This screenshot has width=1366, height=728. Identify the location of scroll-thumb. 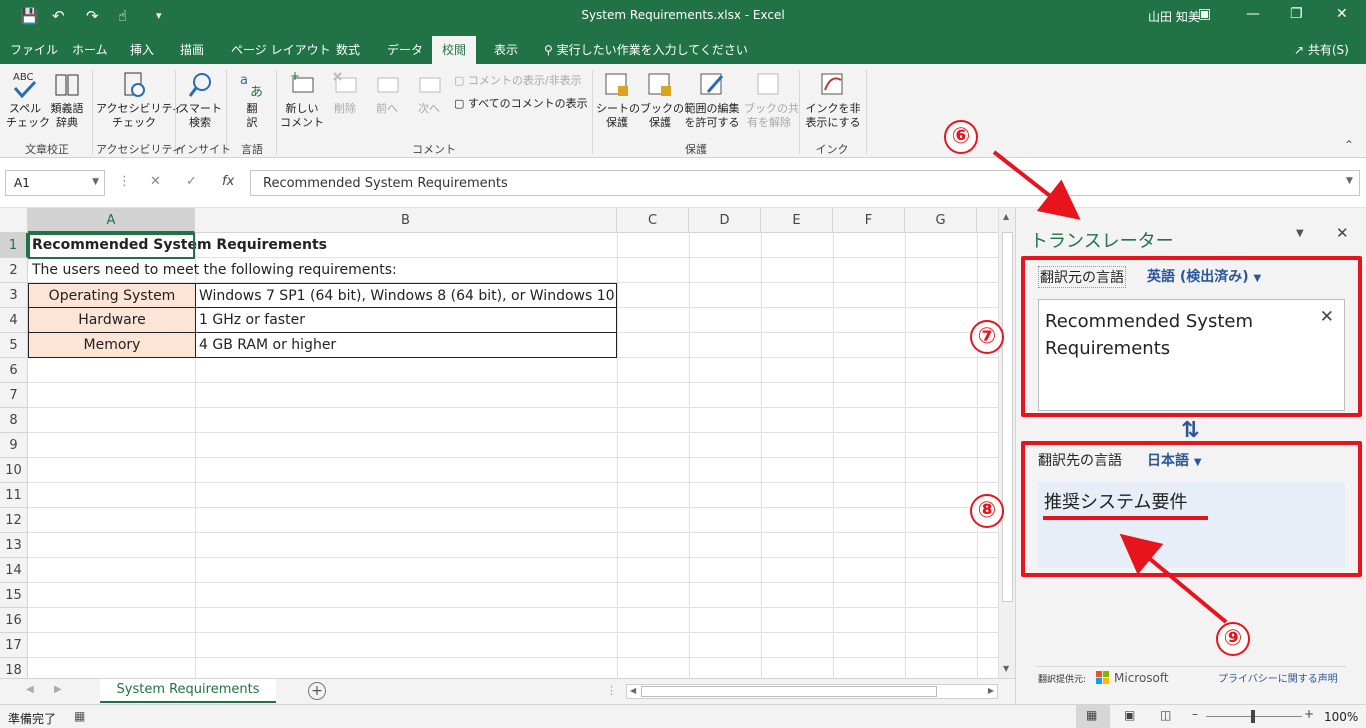
(1007, 417).